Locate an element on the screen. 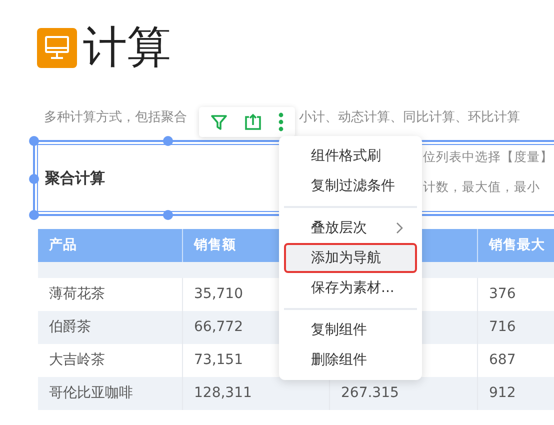  more-icon is located at coordinates (281, 122).